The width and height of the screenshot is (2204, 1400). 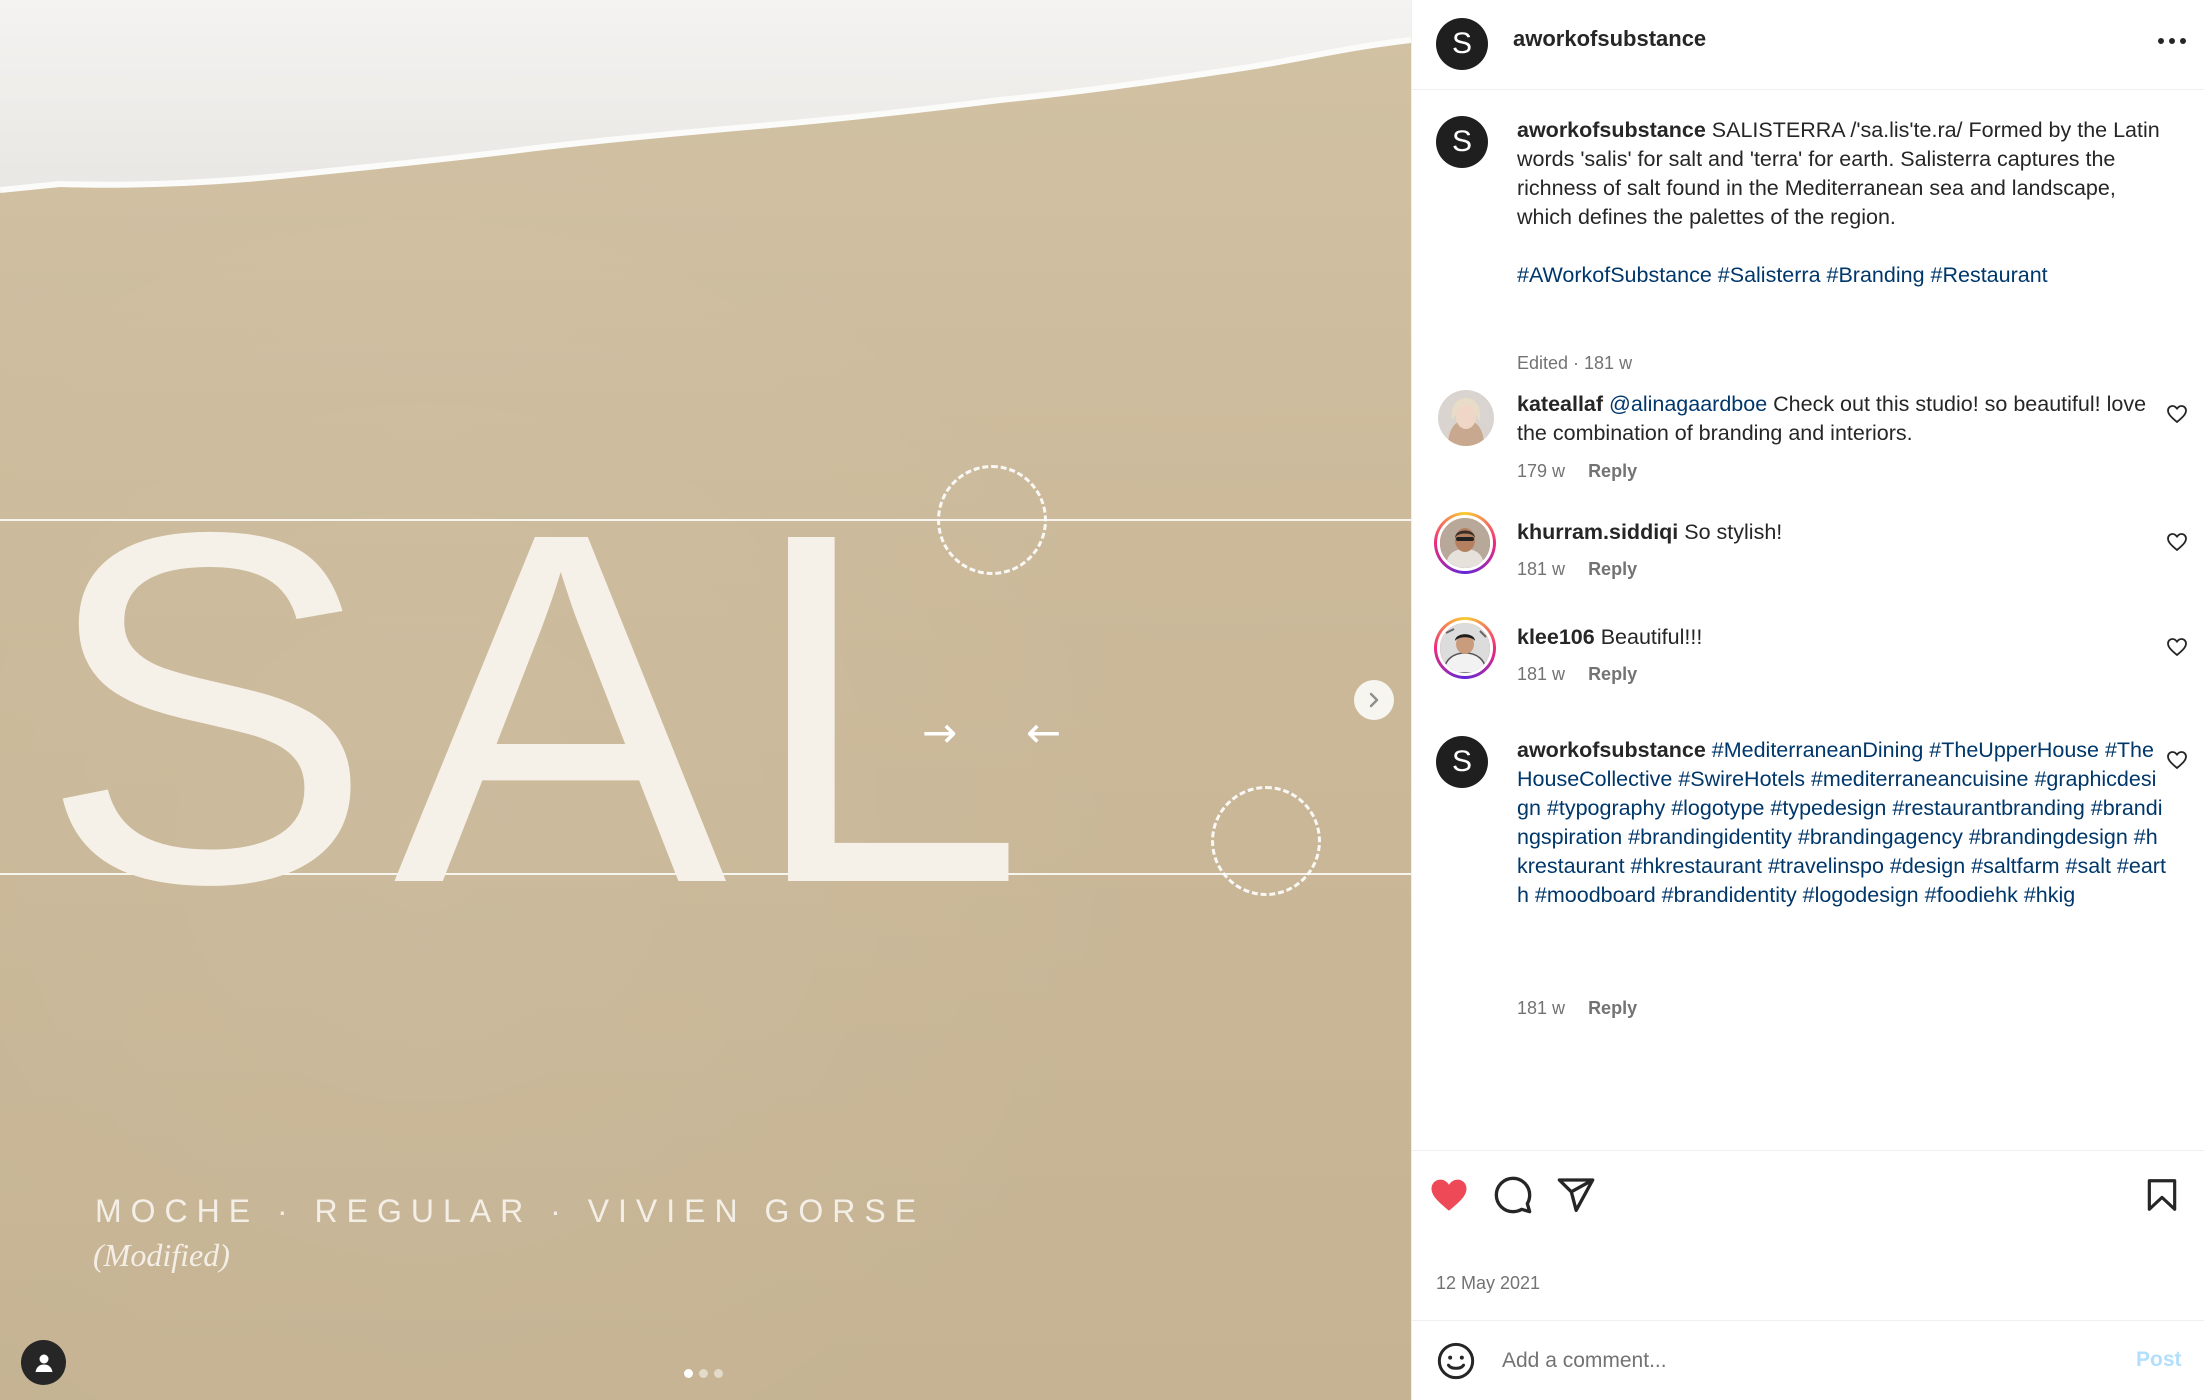 I want to click on caption-meta: Edited · 181 w, so click(x=1575, y=363).